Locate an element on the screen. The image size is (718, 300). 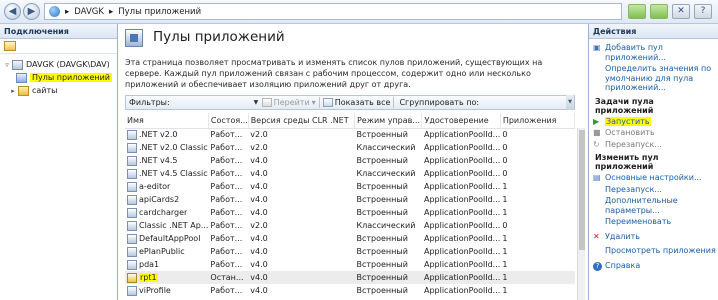
help-action: ? Справка is located at coordinates (653, 266).